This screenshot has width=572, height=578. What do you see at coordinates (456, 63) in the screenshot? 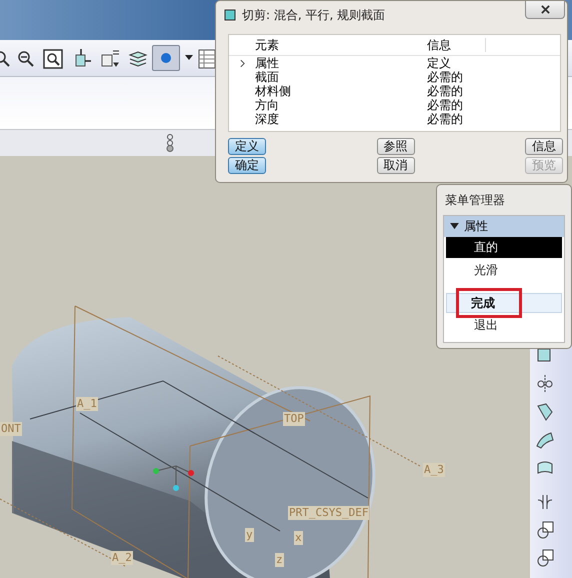
I see `table-cell: 定义` at bounding box center [456, 63].